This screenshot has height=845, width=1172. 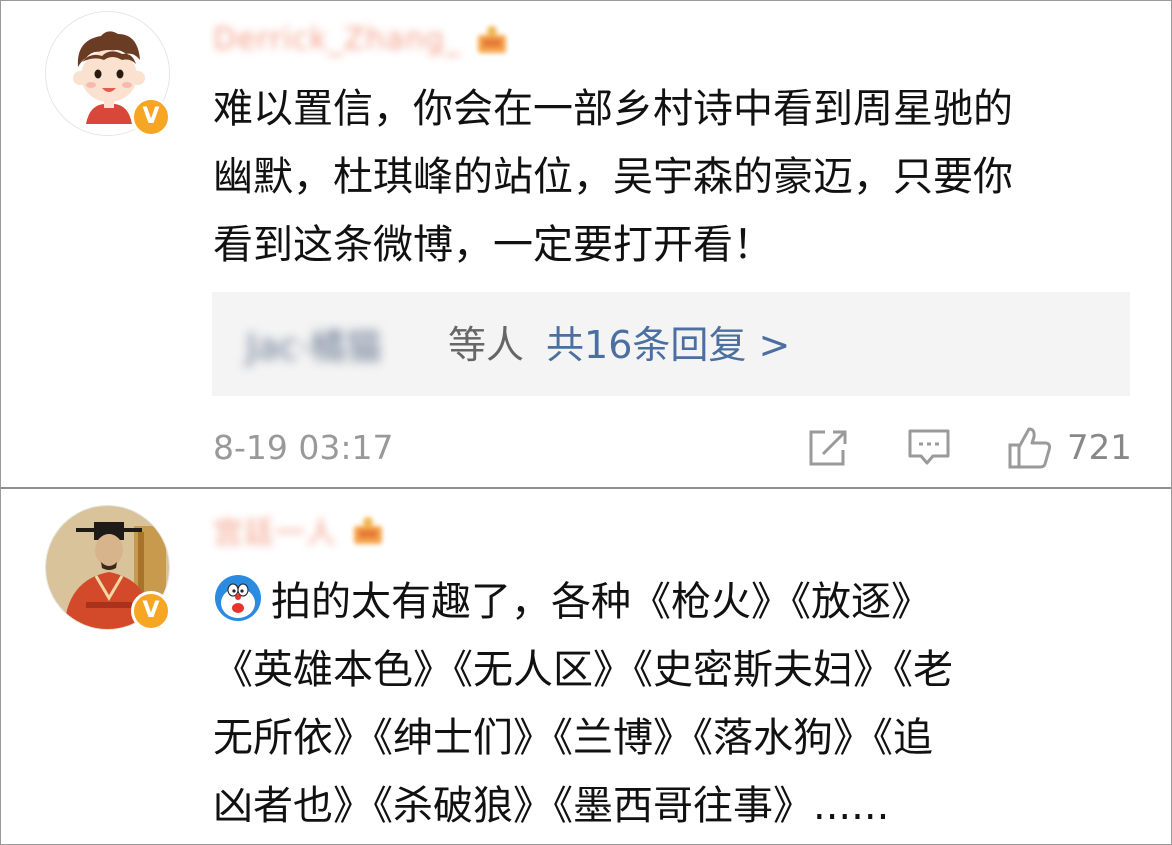 I want to click on comment-icon, so click(x=929, y=447).